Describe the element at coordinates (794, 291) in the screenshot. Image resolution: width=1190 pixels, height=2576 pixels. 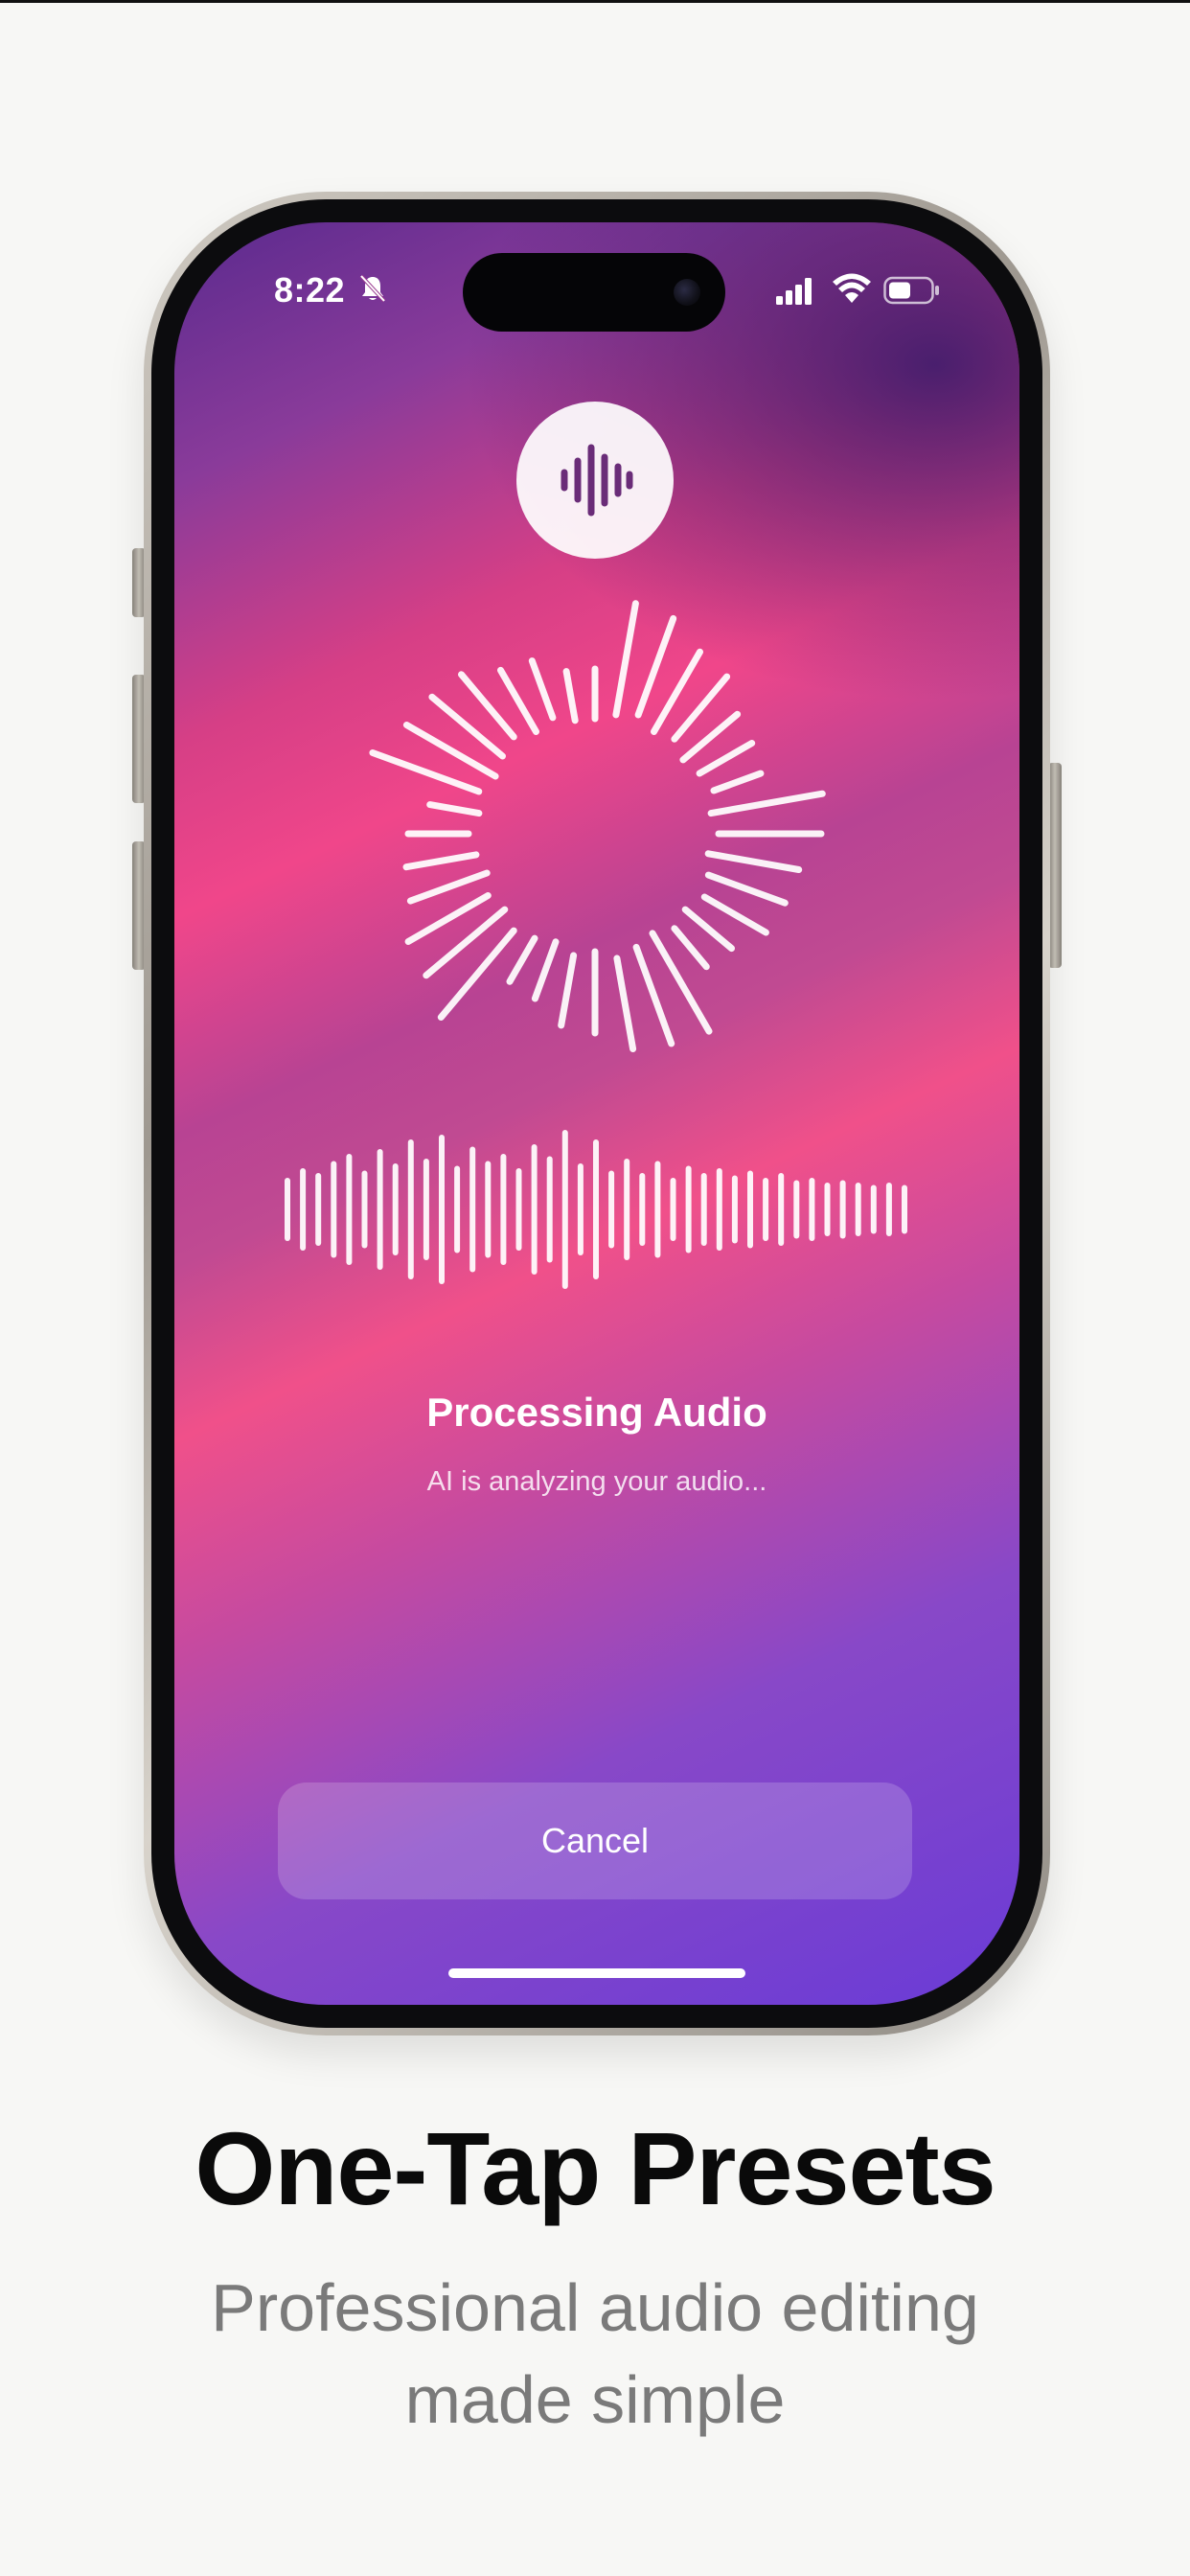
I see `cellular-signal-icon` at that location.